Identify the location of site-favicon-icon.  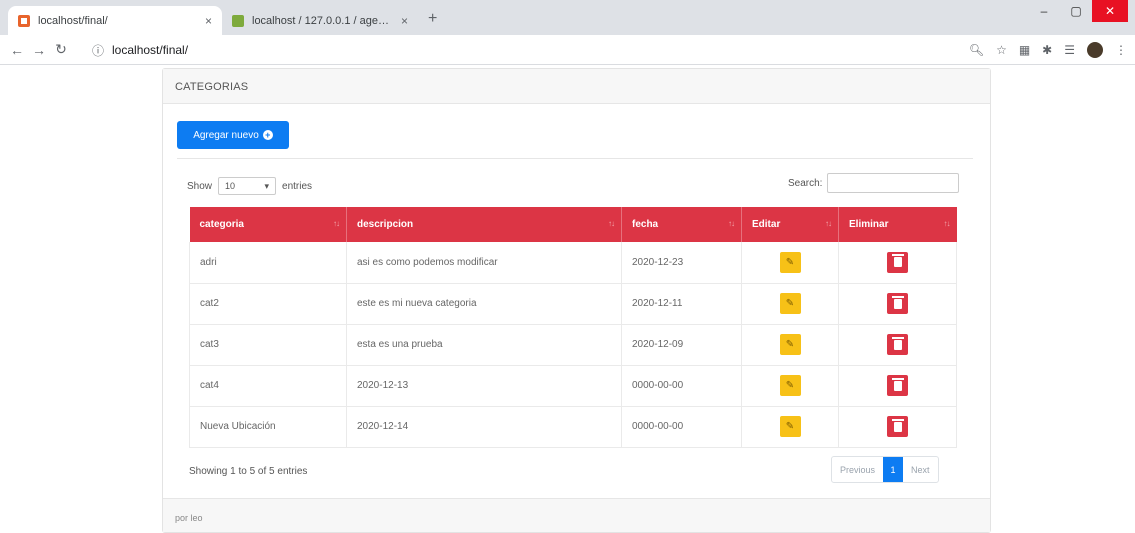
(24, 20).